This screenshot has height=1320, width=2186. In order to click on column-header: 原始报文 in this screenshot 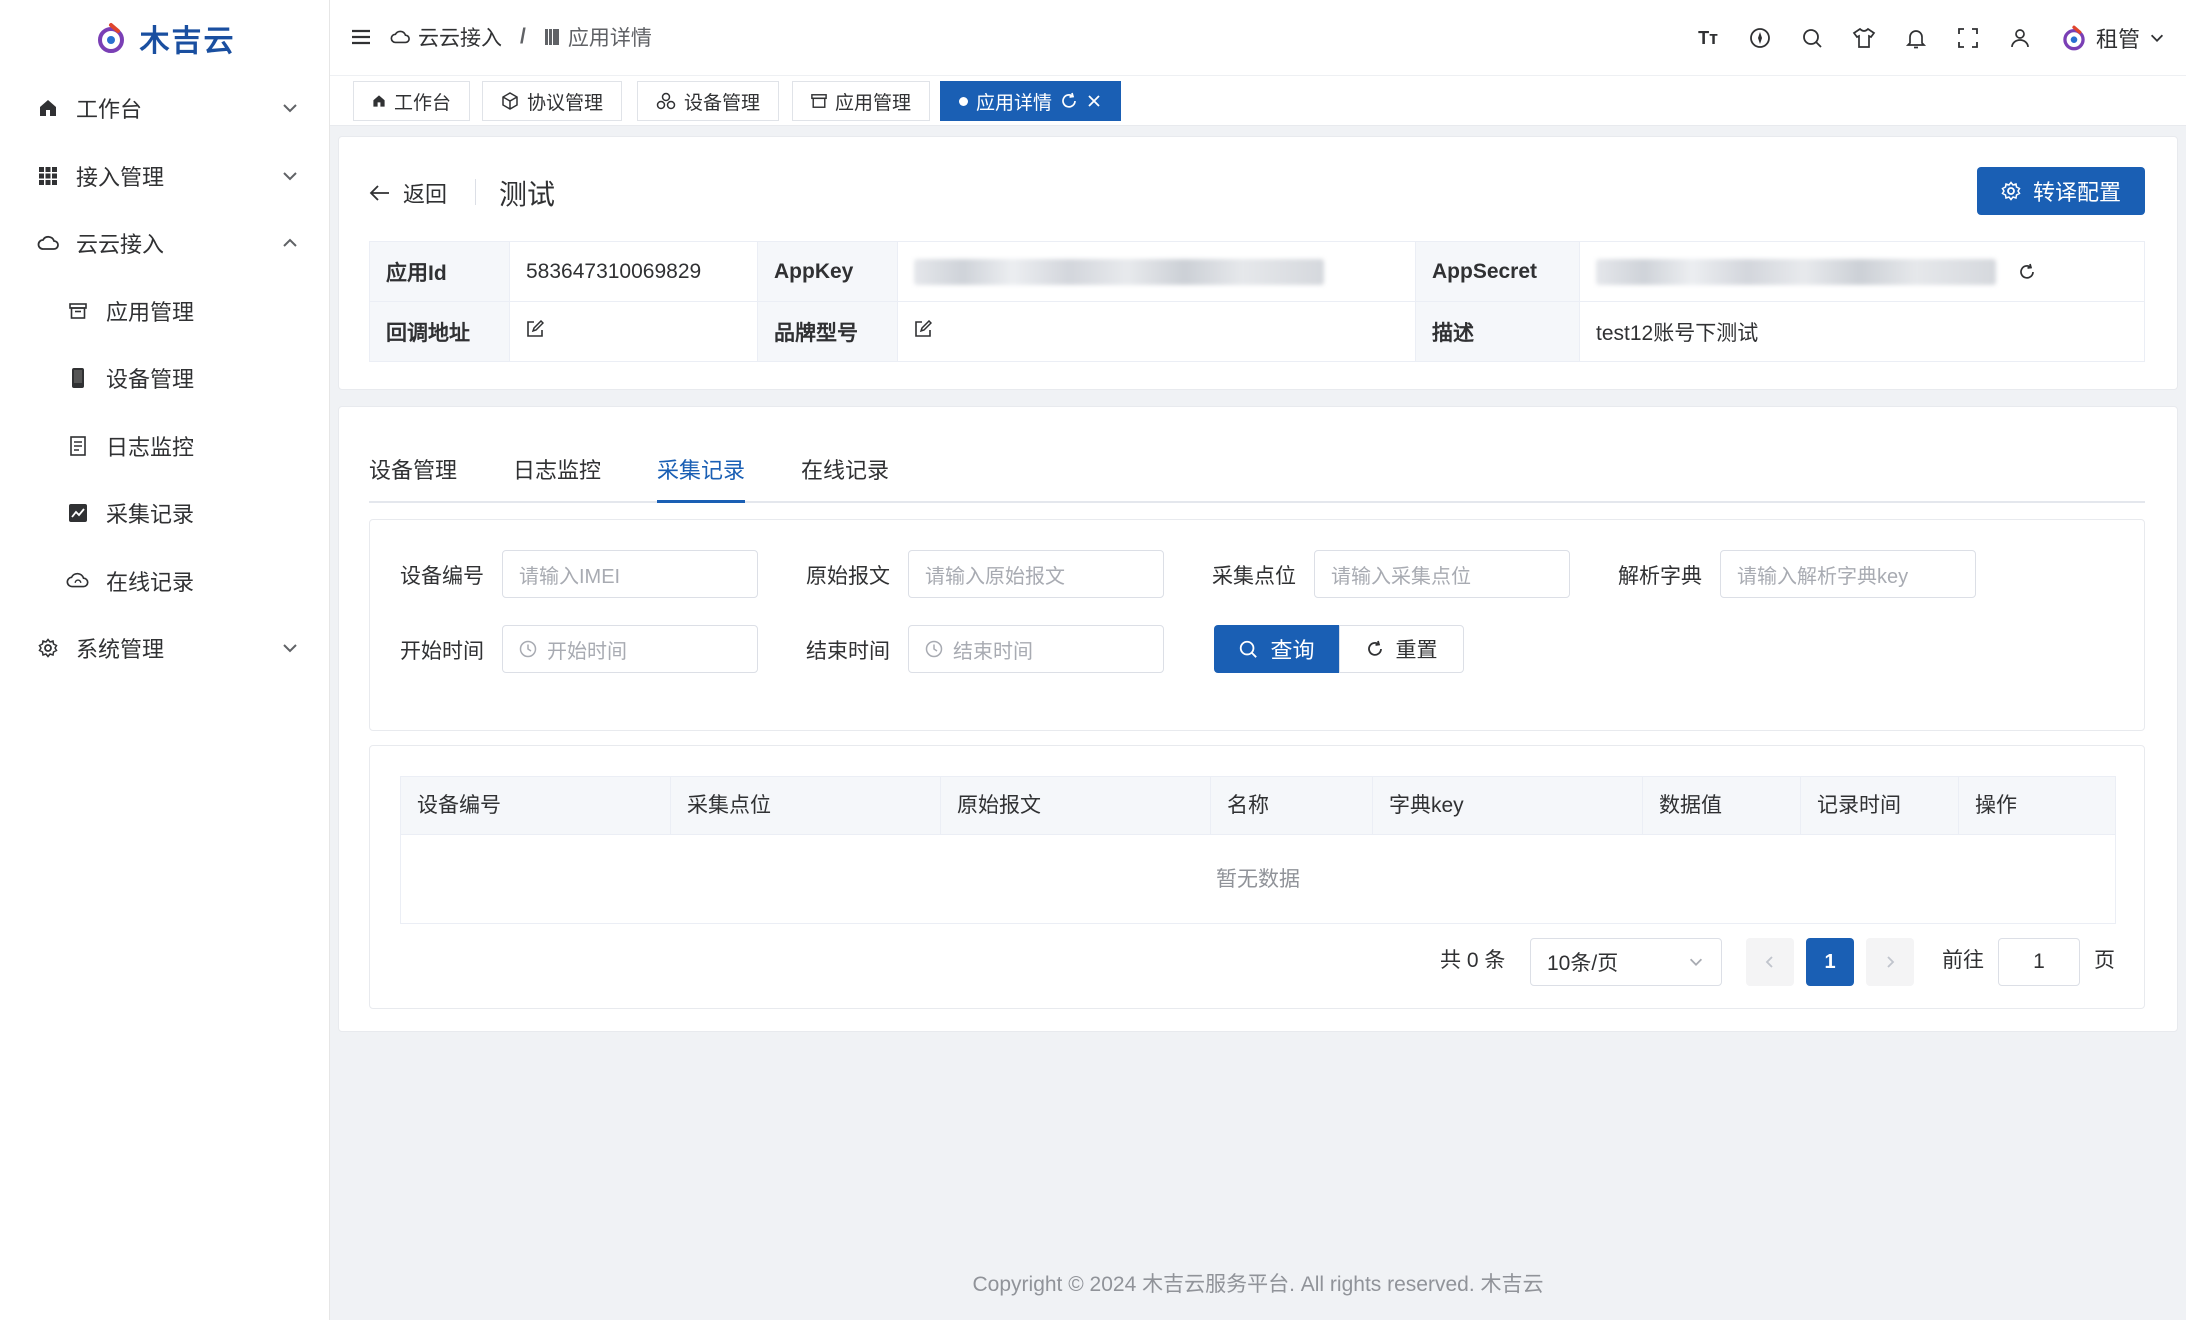, I will do `click(1076, 806)`.